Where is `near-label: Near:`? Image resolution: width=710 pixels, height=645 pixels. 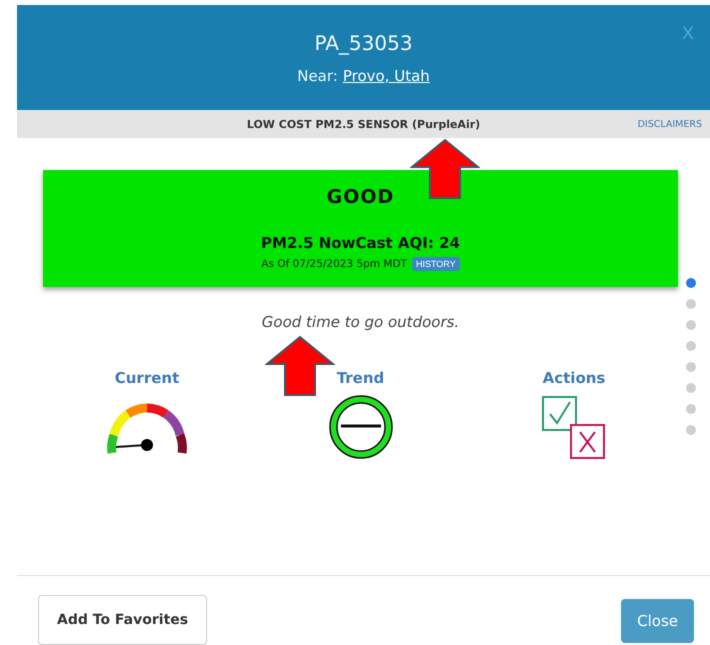
near-label: Near: is located at coordinates (317, 75).